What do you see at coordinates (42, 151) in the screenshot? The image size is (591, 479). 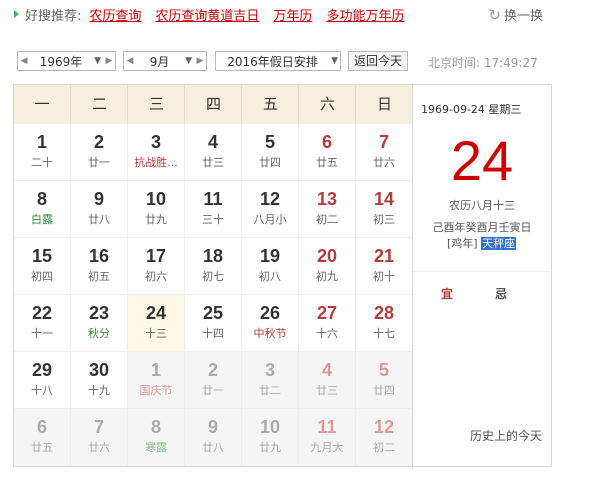 I see `day-cell: 1 二十` at bounding box center [42, 151].